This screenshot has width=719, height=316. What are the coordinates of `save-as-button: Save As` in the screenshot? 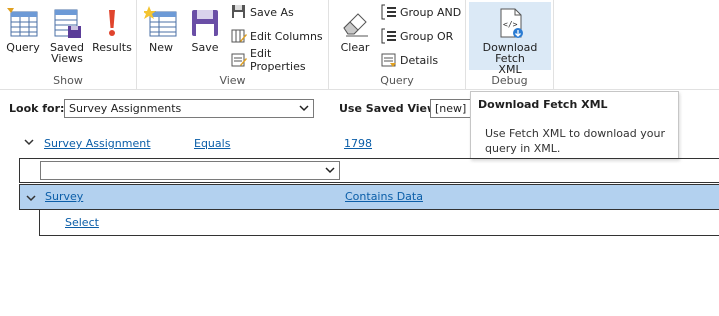 It's located at (262, 12).